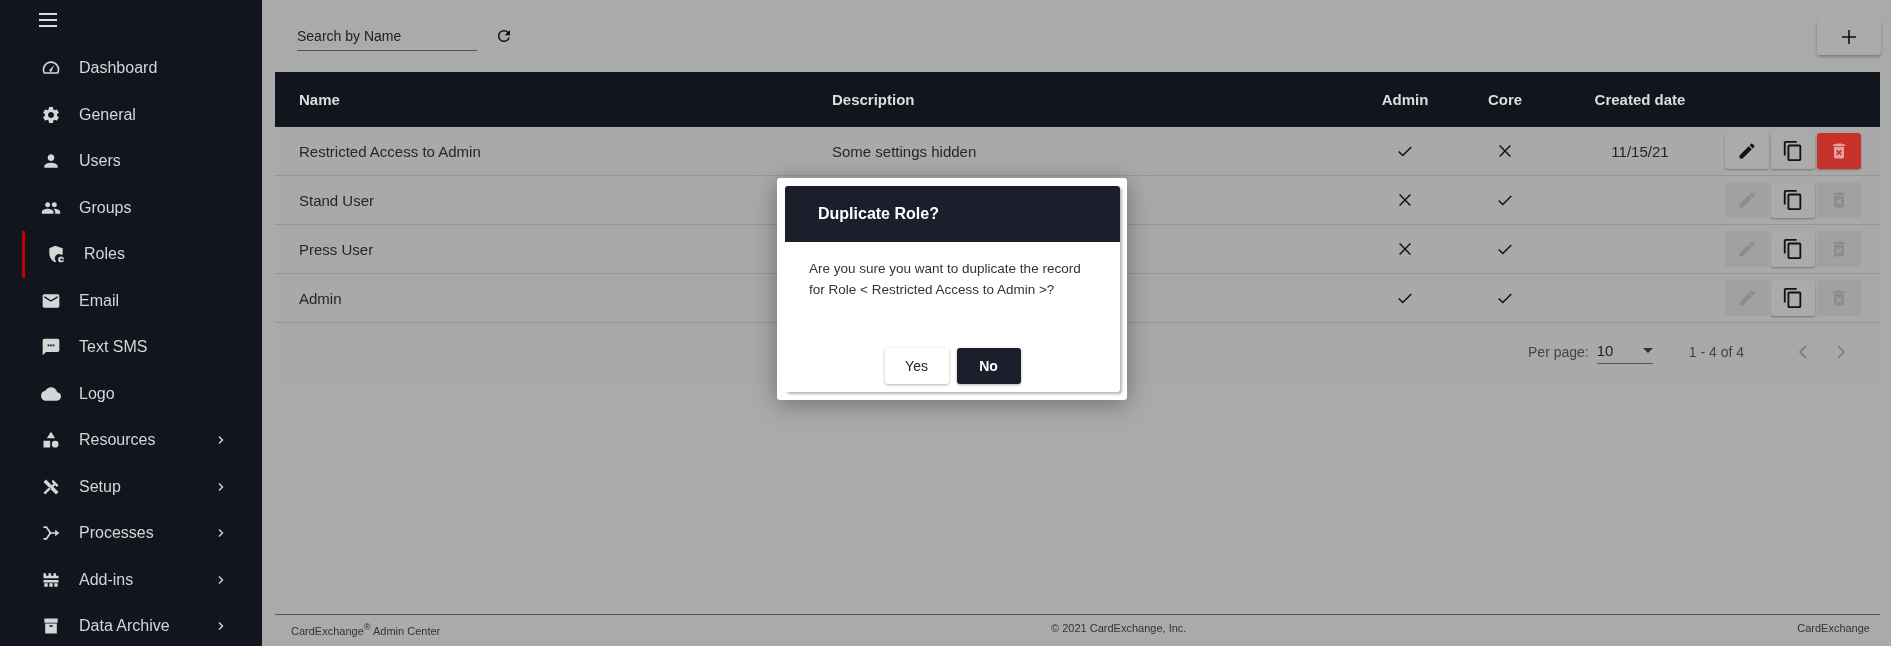  Describe the element at coordinates (51, 114) in the screenshot. I see `gear-icon` at that location.